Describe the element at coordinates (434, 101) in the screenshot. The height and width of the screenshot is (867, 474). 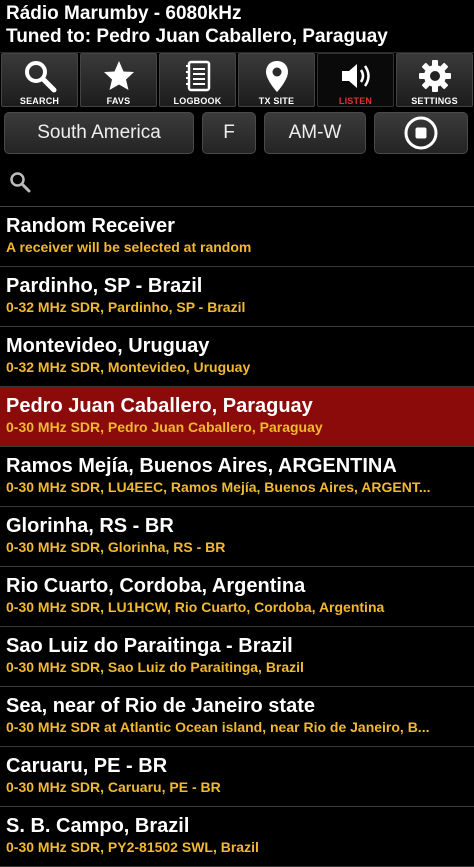
I see `settings-button-label: SETTINGS` at that location.